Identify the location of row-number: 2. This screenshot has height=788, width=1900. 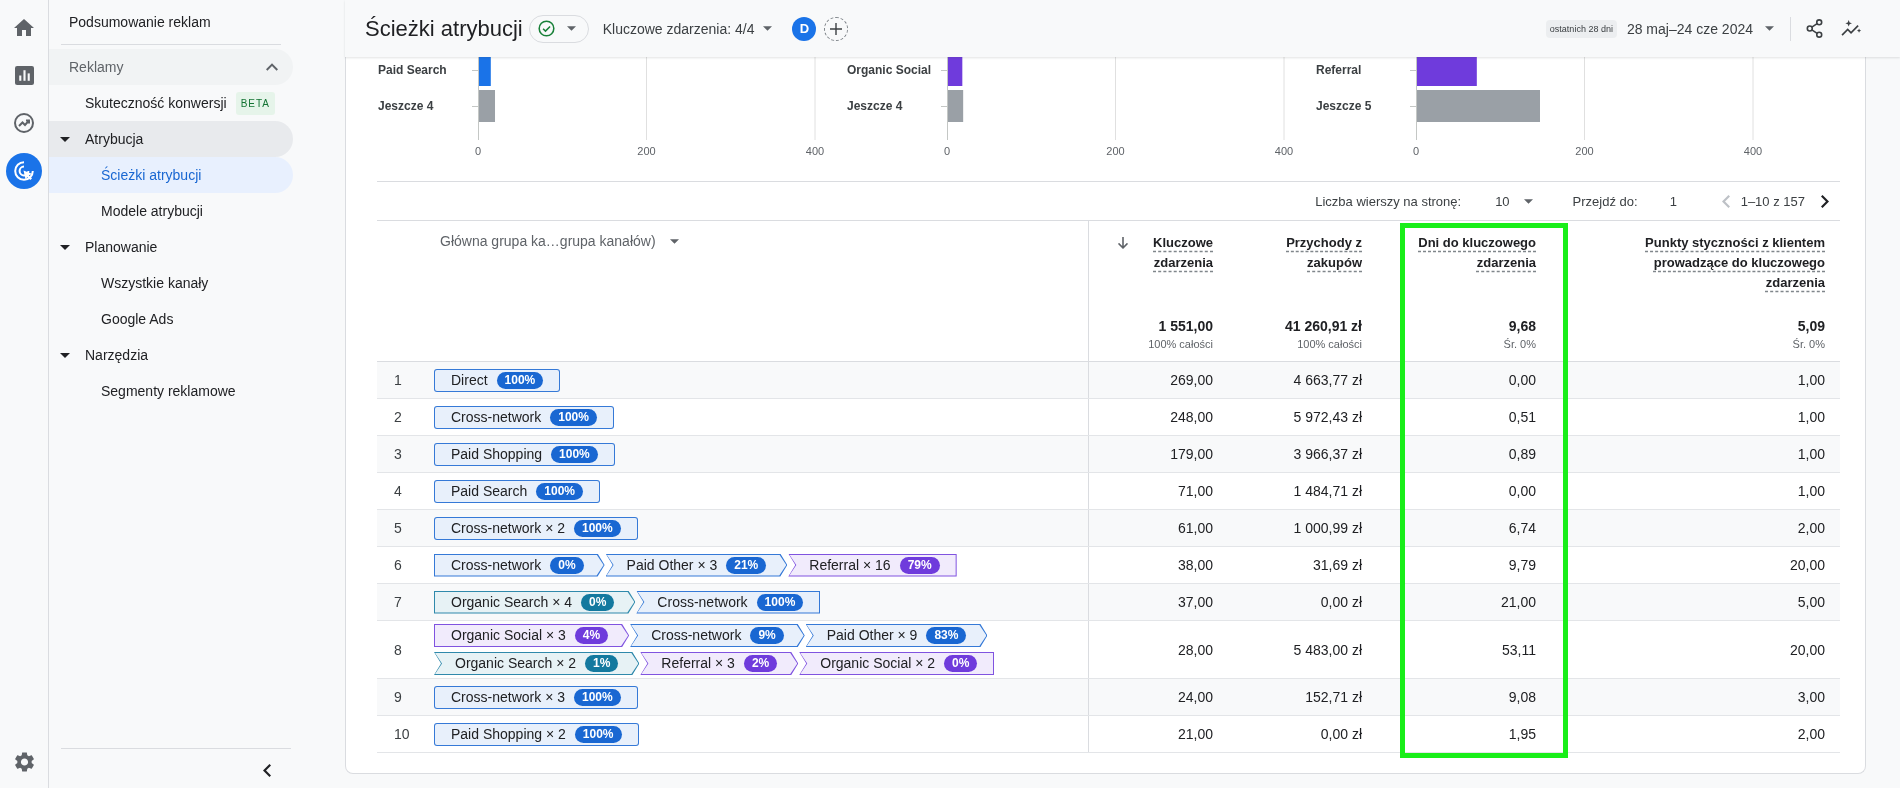
(398, 417).